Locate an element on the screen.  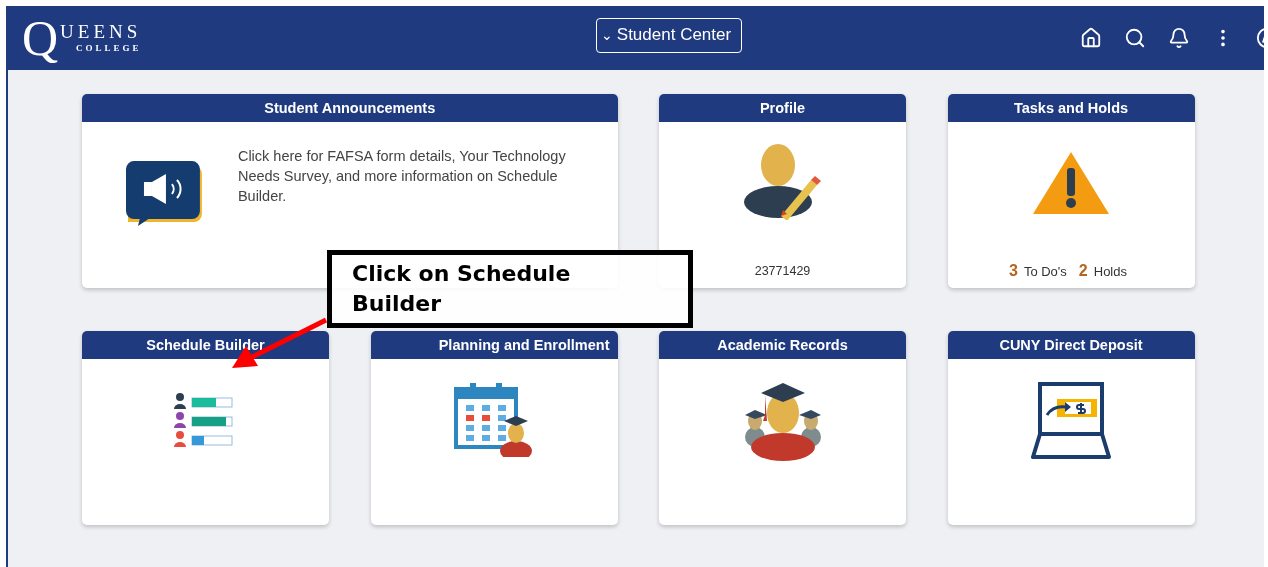
student-id: 23771429 is located at coordinates (782, 271).